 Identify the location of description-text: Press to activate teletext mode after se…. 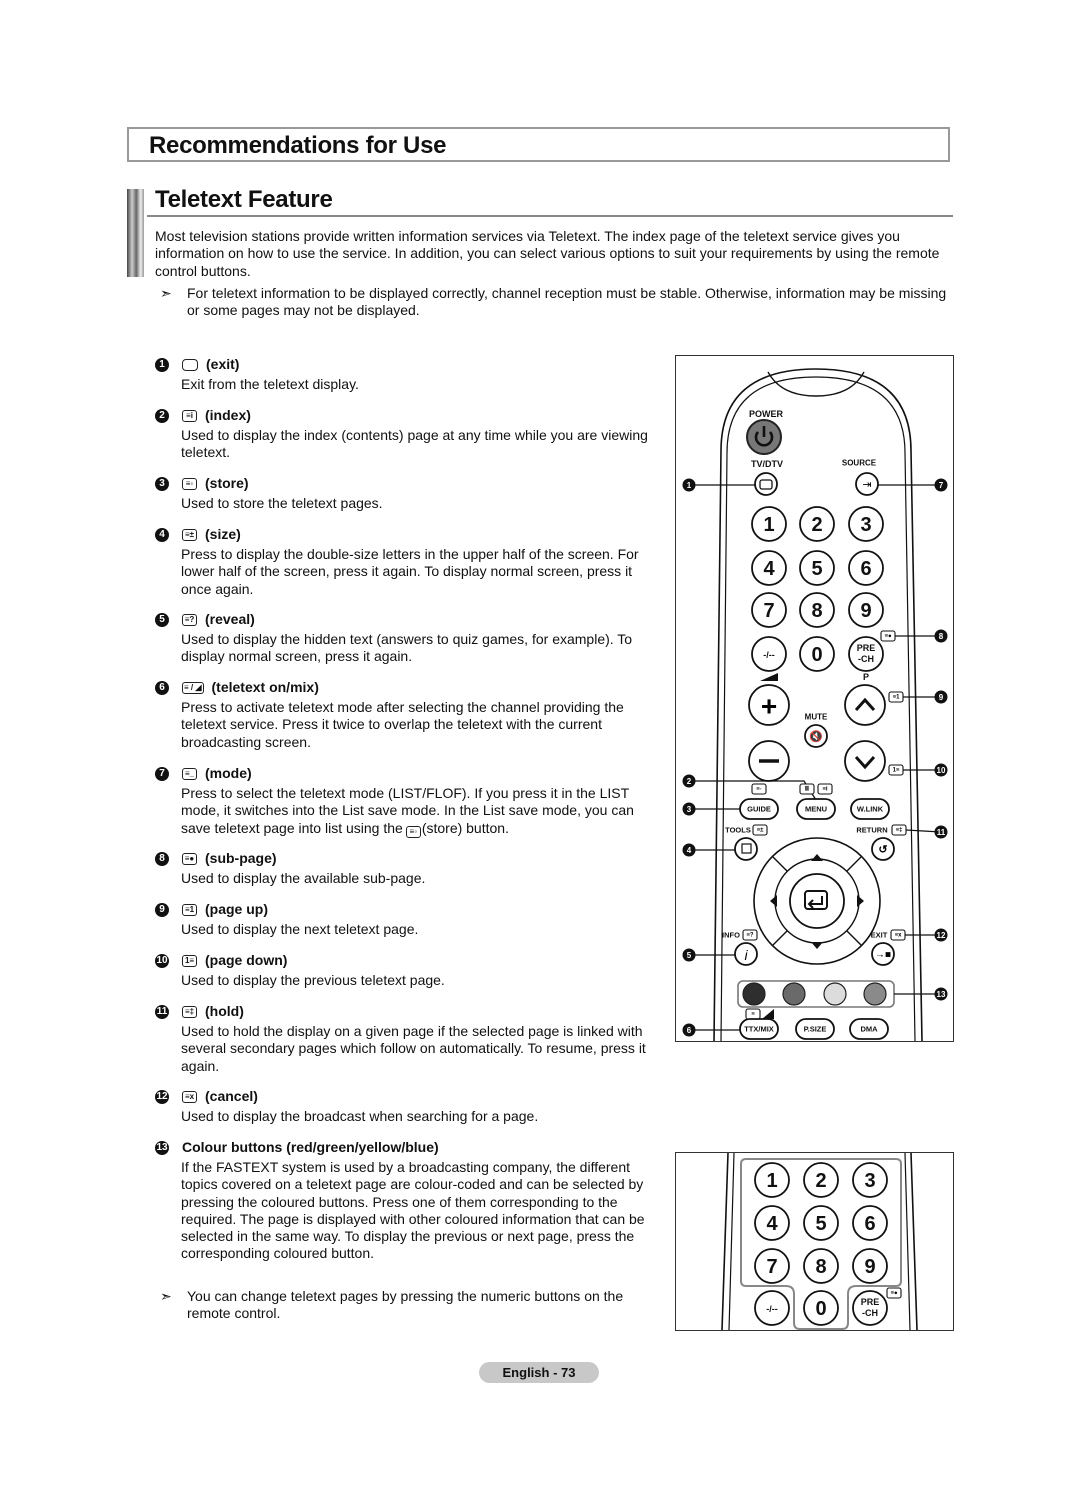
(402, 724).